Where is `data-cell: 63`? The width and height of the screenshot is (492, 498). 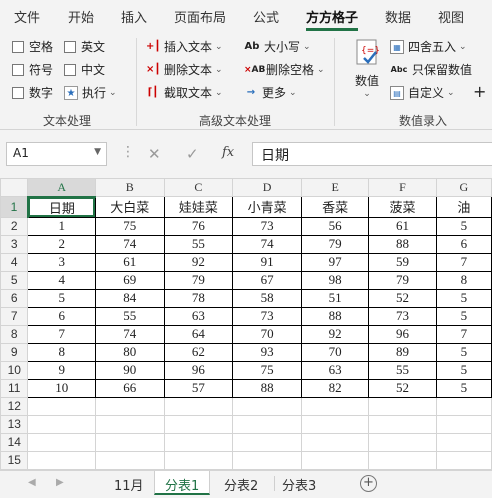
data-cell: 63 is located at coordinates (335, 370).